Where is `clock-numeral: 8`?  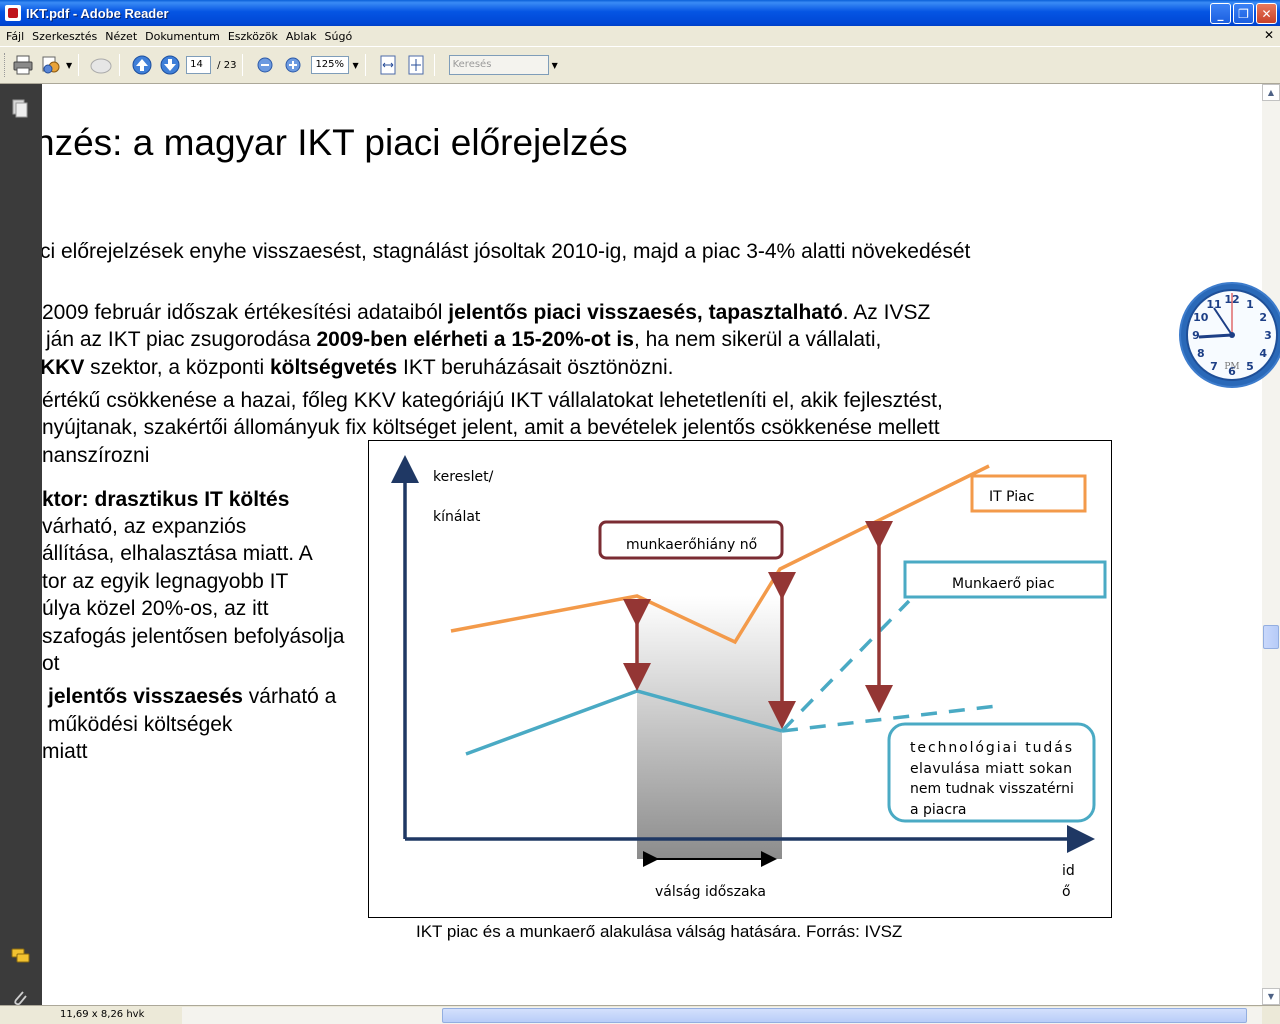
clock-numeral: 8 is located at coordinates (1201, 353).